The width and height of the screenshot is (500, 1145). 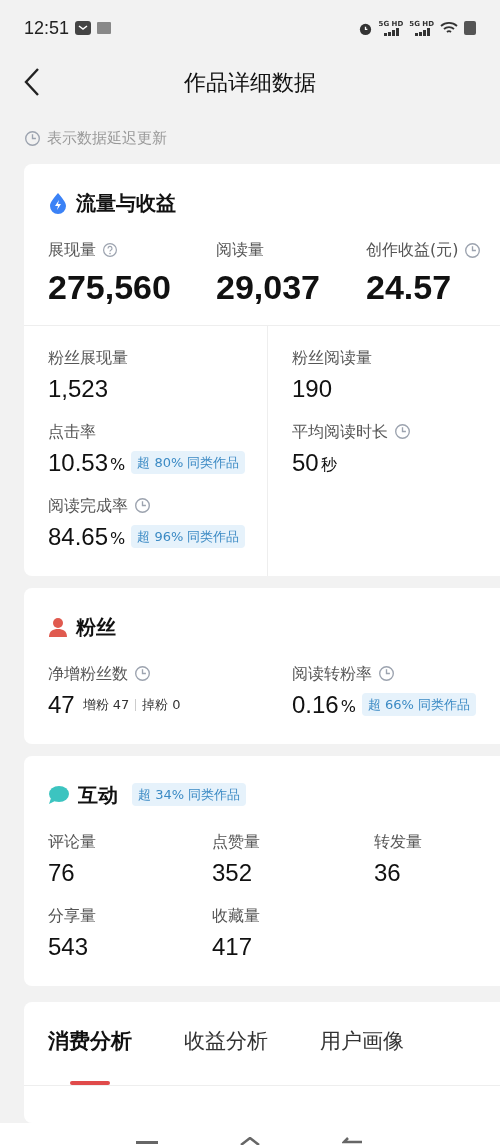 I want to click on wifi-icon, so click(x=449, y=28).